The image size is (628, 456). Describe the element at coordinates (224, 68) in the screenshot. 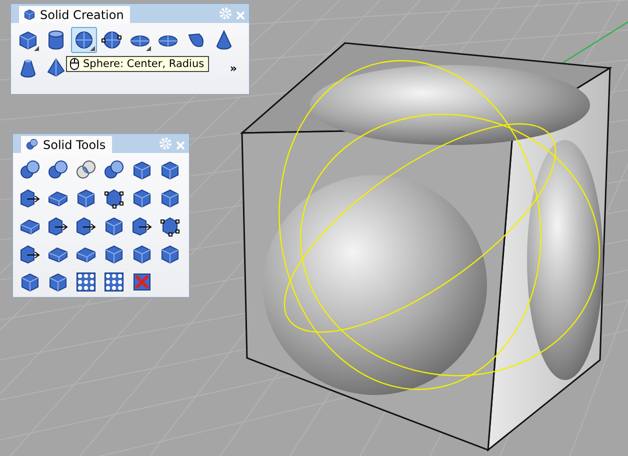

I see `overflow-button: »` at that location.